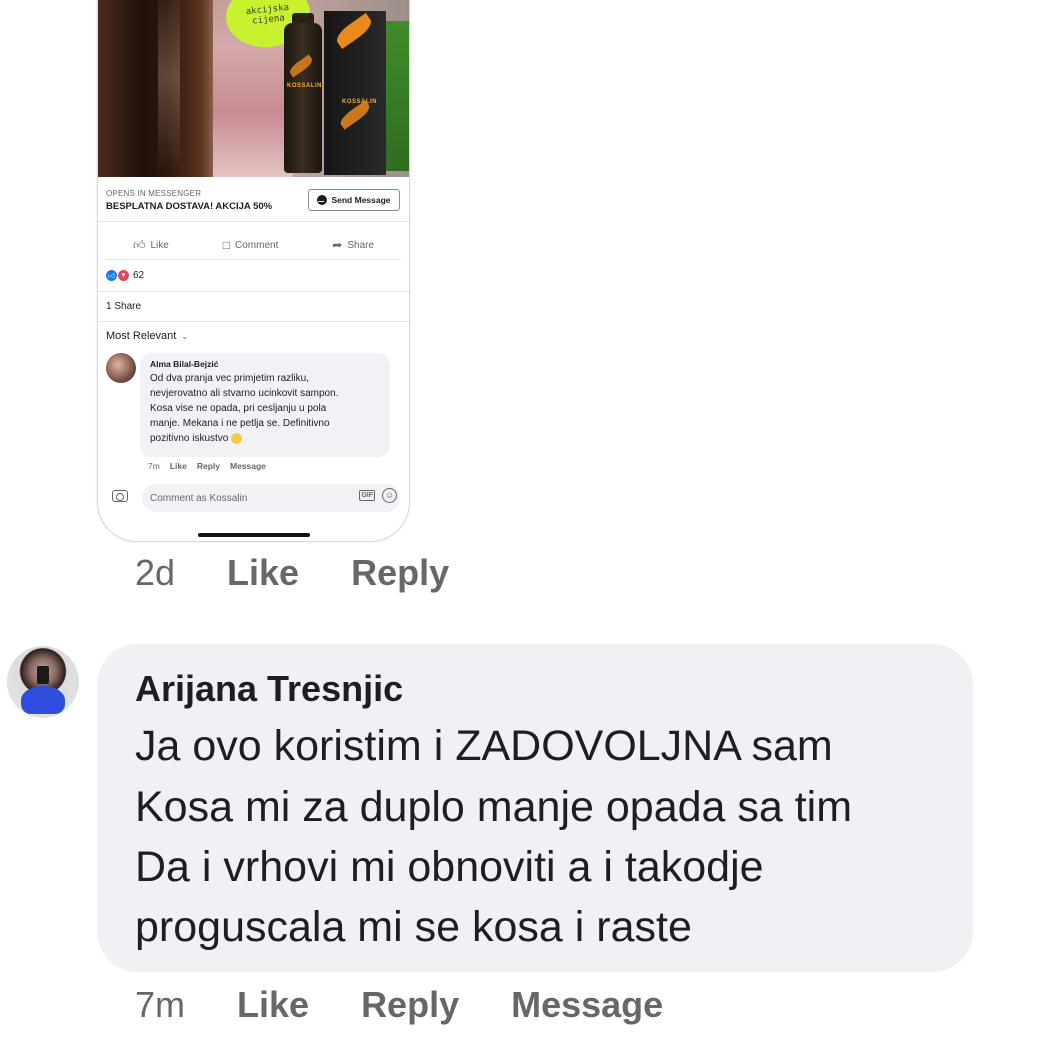  I want to click on like-label: Like, so click(159, 245).